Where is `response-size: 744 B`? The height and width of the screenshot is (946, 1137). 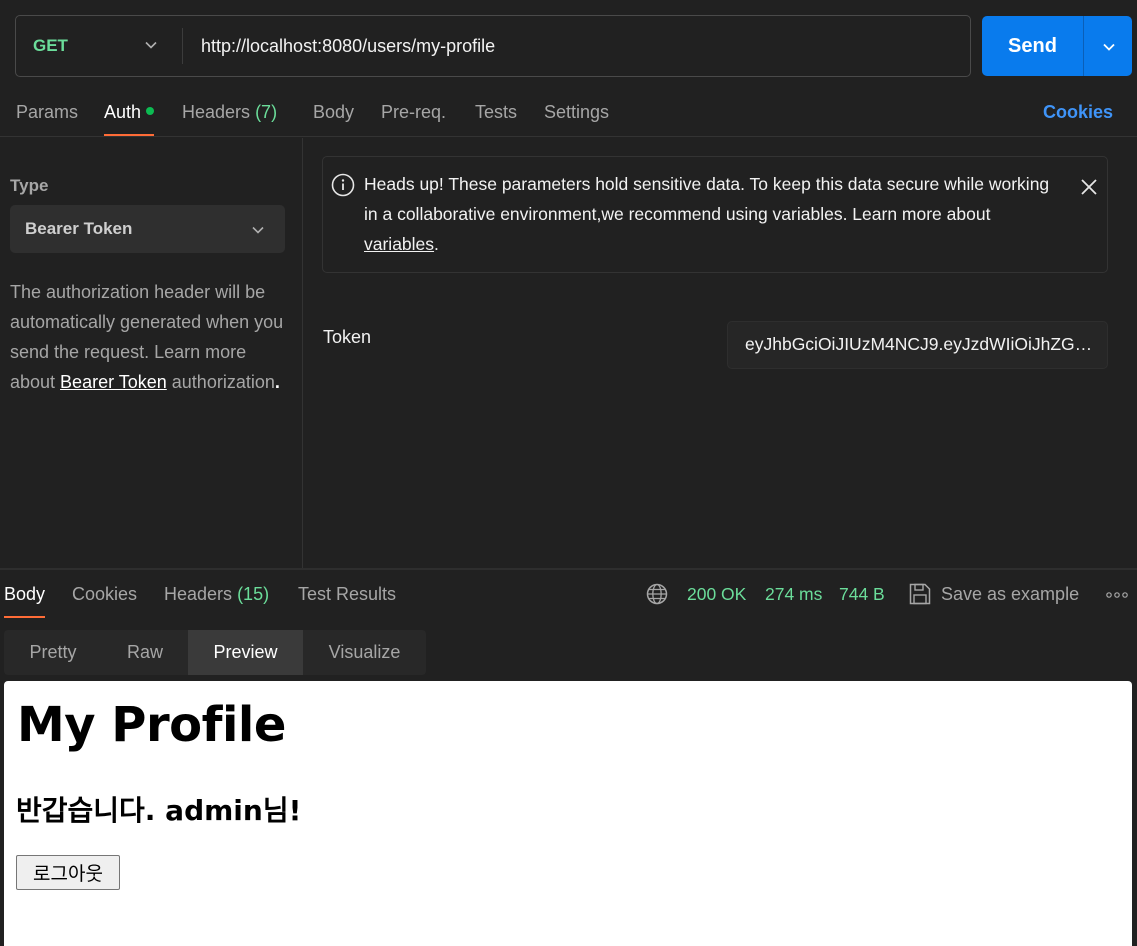 response-size: 744 B is located at coordinates (862, 594).